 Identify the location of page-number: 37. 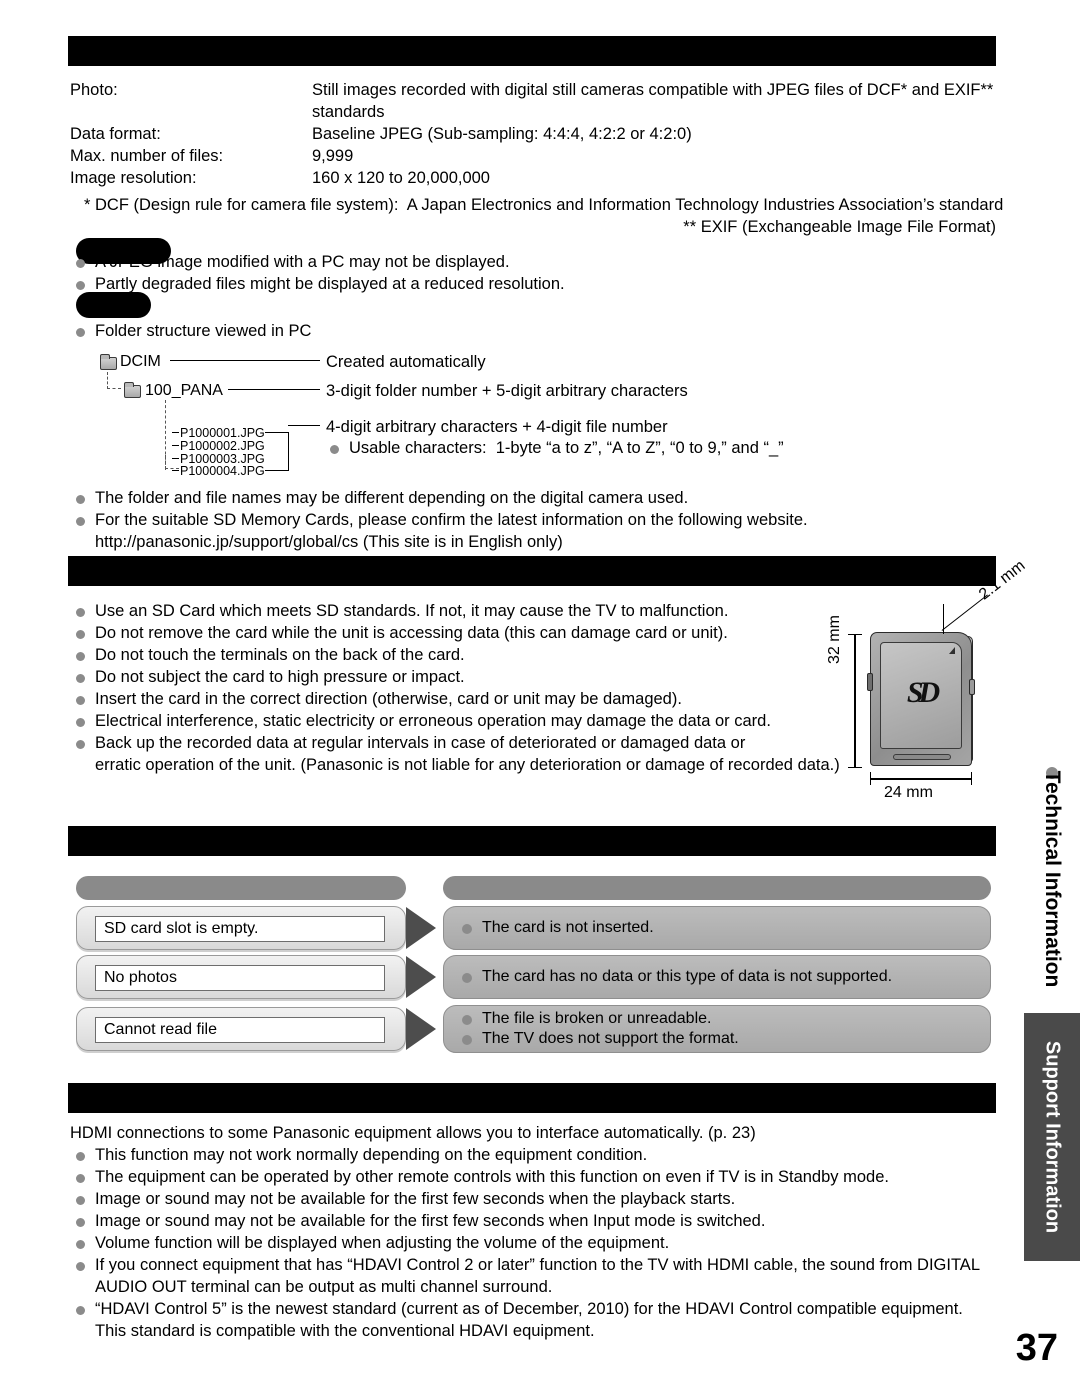
(1036, 1348).